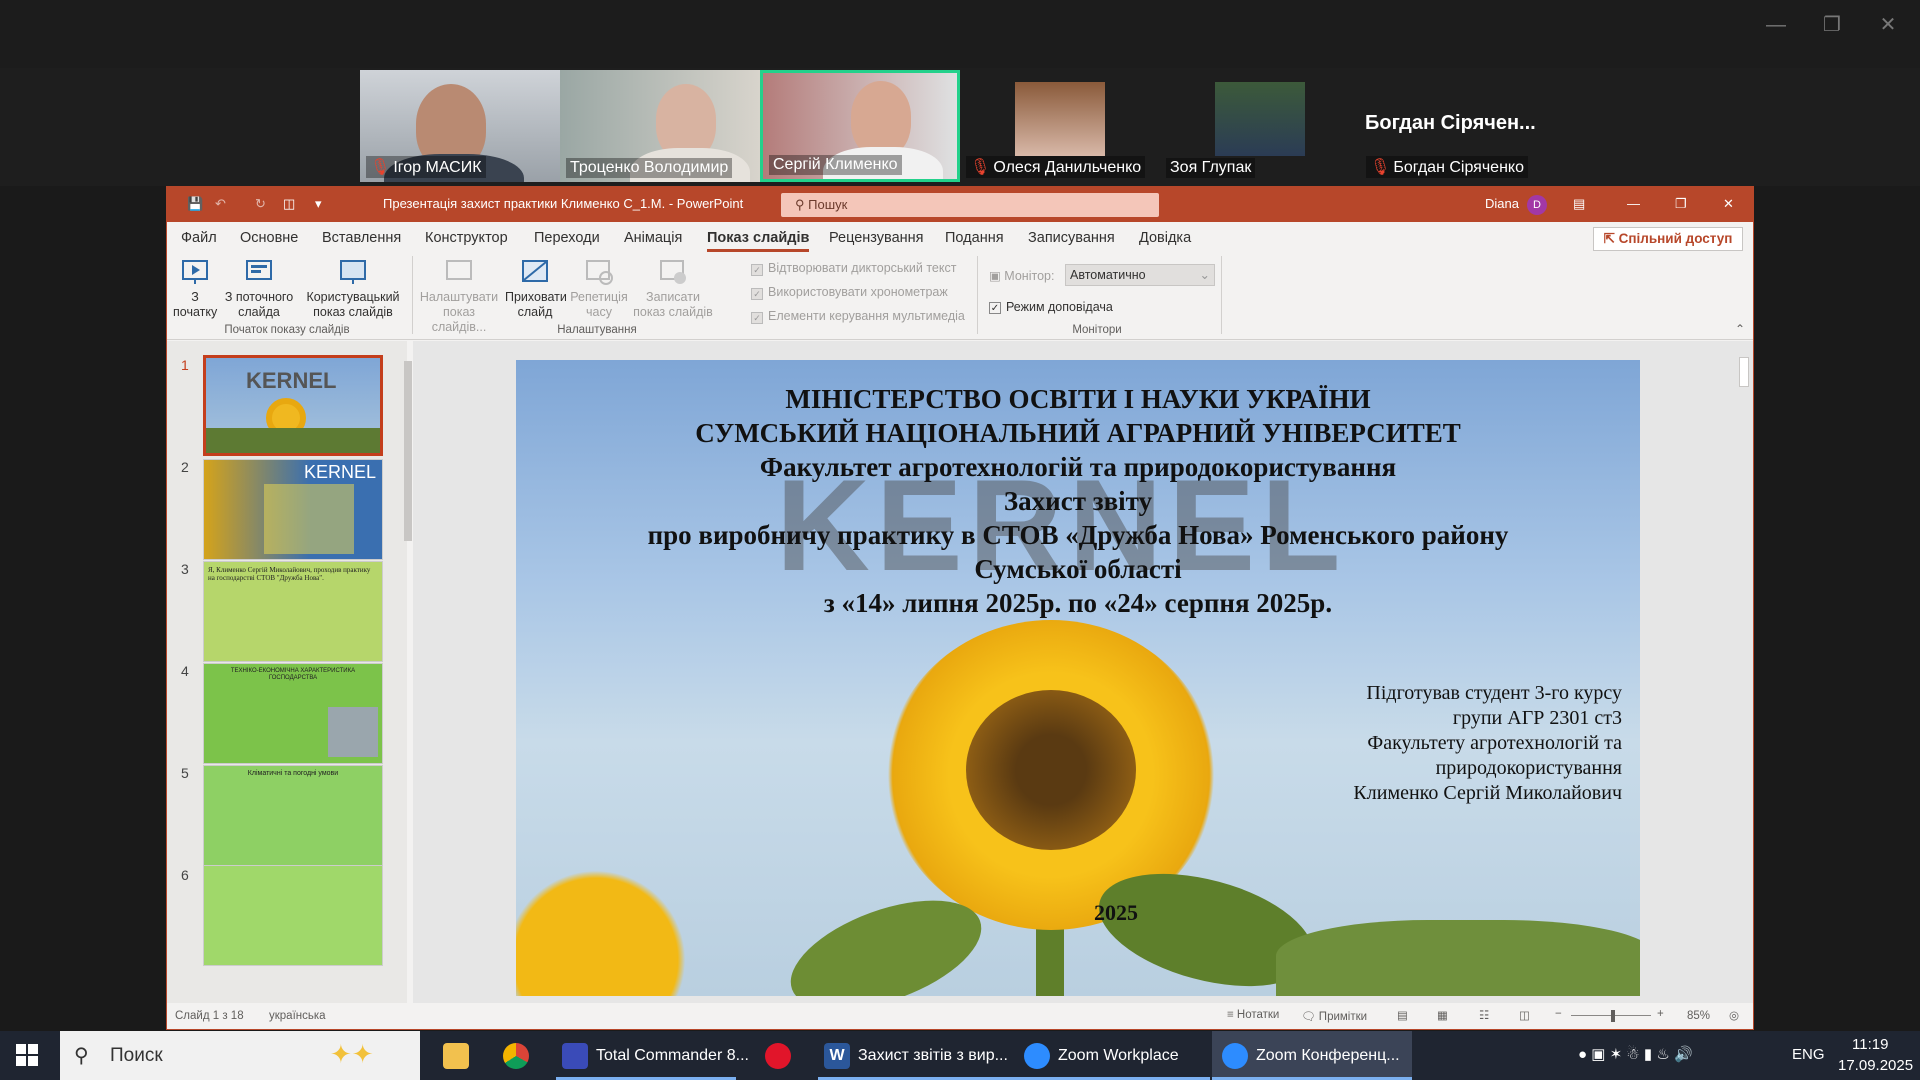 This screenshot has height=1080, width=1920. What do you see at coordinates (1524, 1015) in the screenshot?
I see `slideshow-view-icon: ◫` at bounding box center [1524, 1015].